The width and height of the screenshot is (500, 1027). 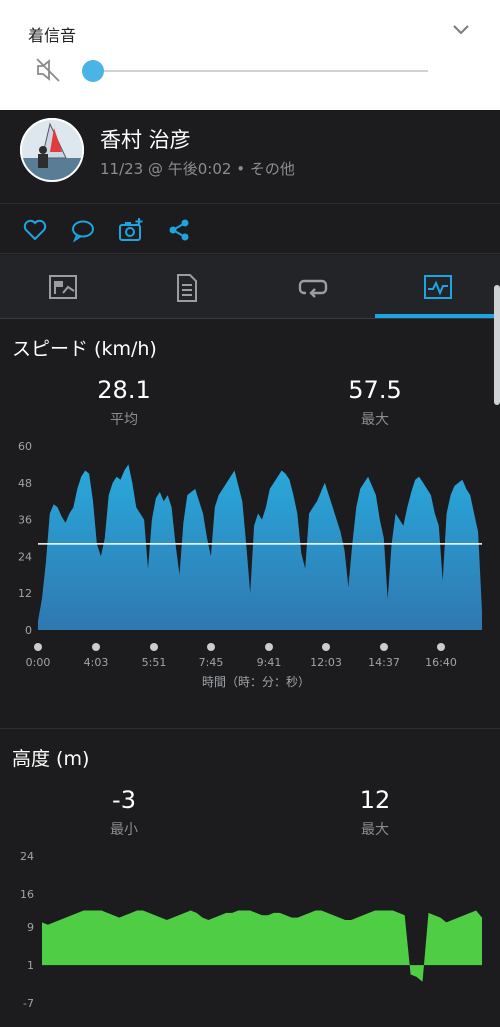 I want to click on tab-bar, so click(x=250, y=287).